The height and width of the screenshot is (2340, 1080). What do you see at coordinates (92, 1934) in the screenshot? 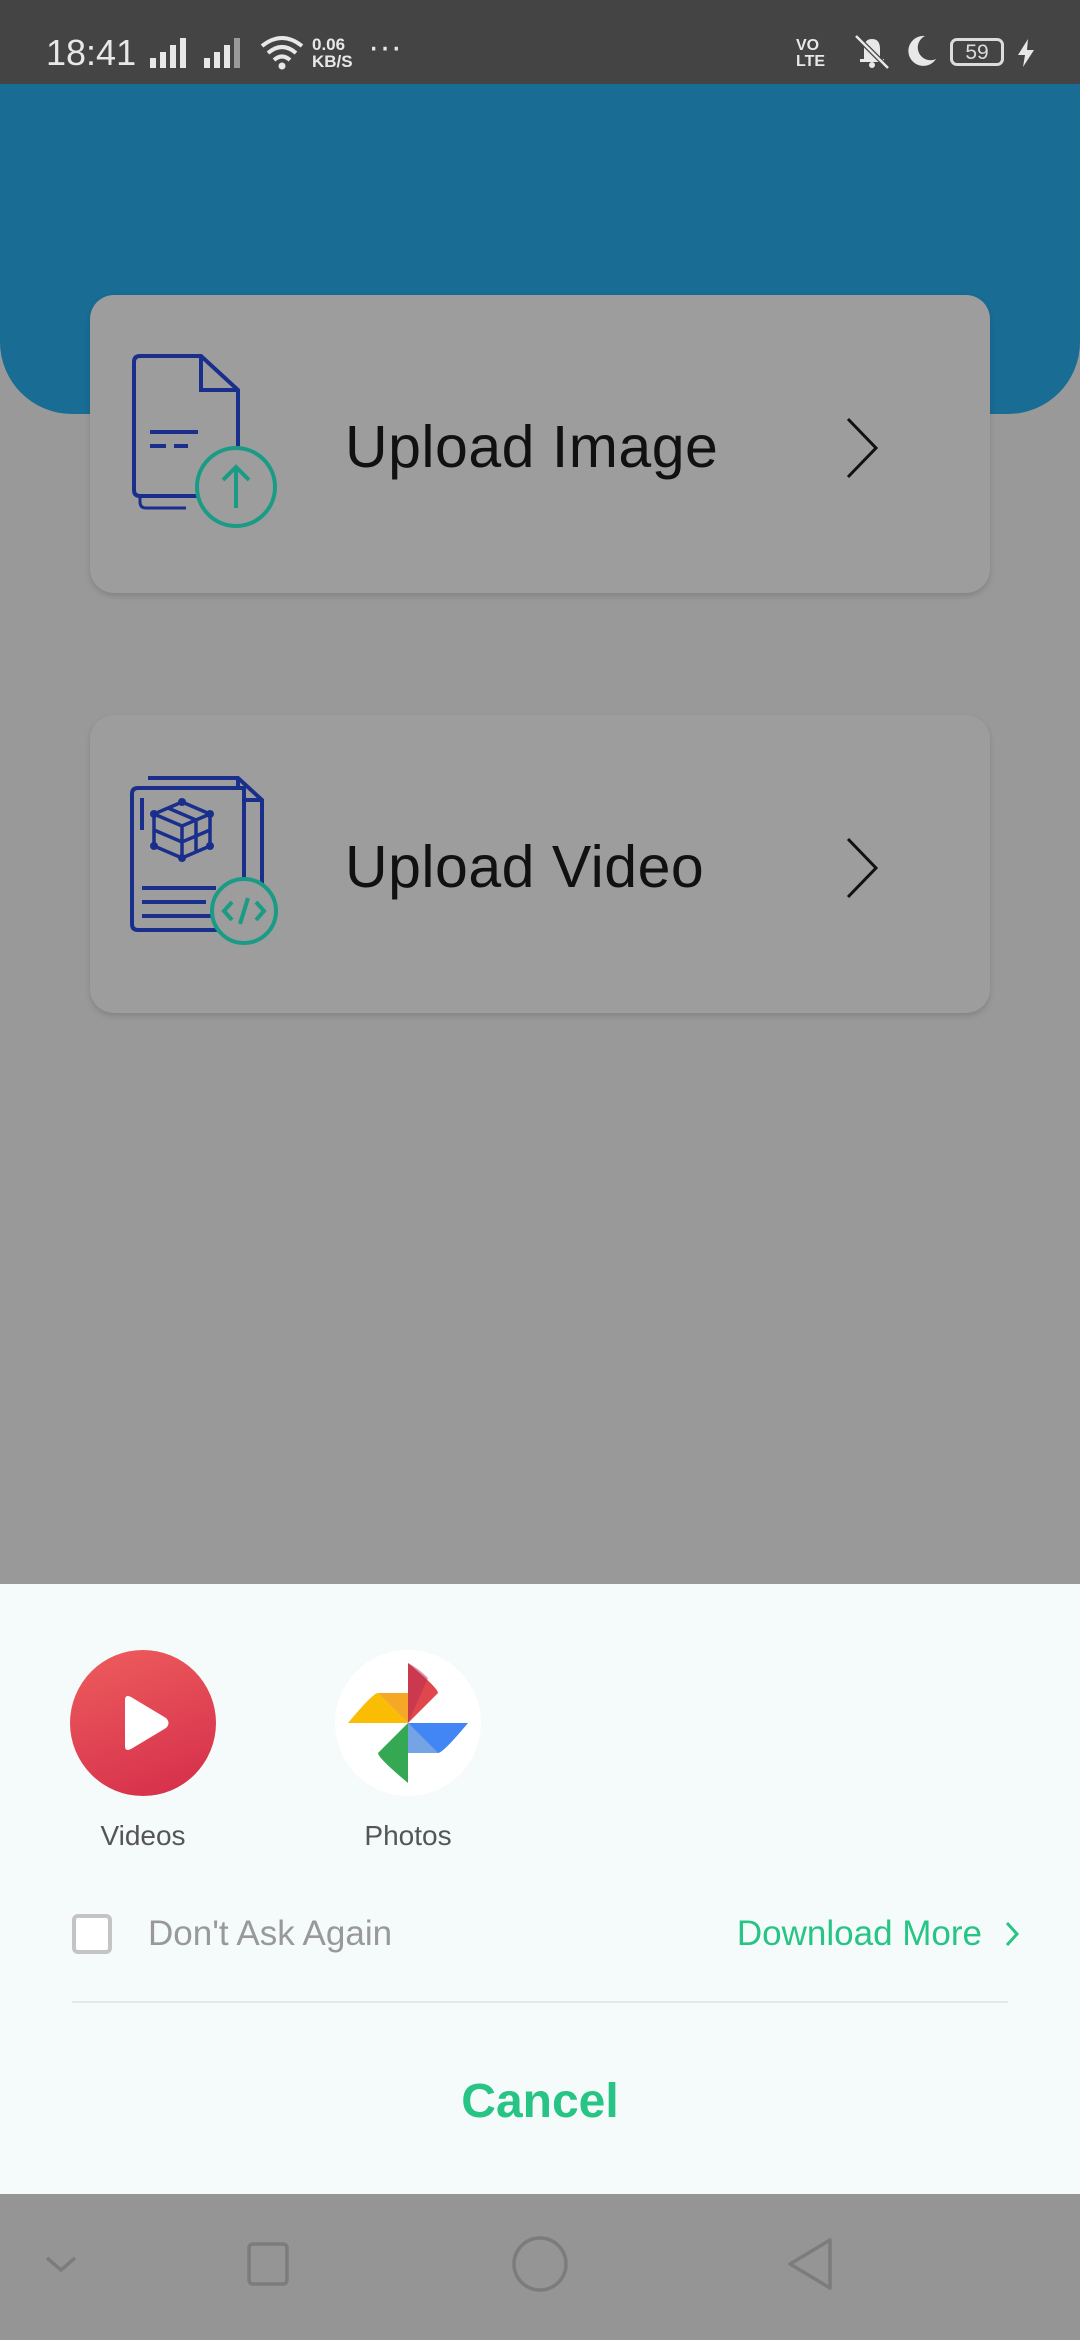
I see `dont-ask-again-checkbox` at bounding box center [92, 1934].